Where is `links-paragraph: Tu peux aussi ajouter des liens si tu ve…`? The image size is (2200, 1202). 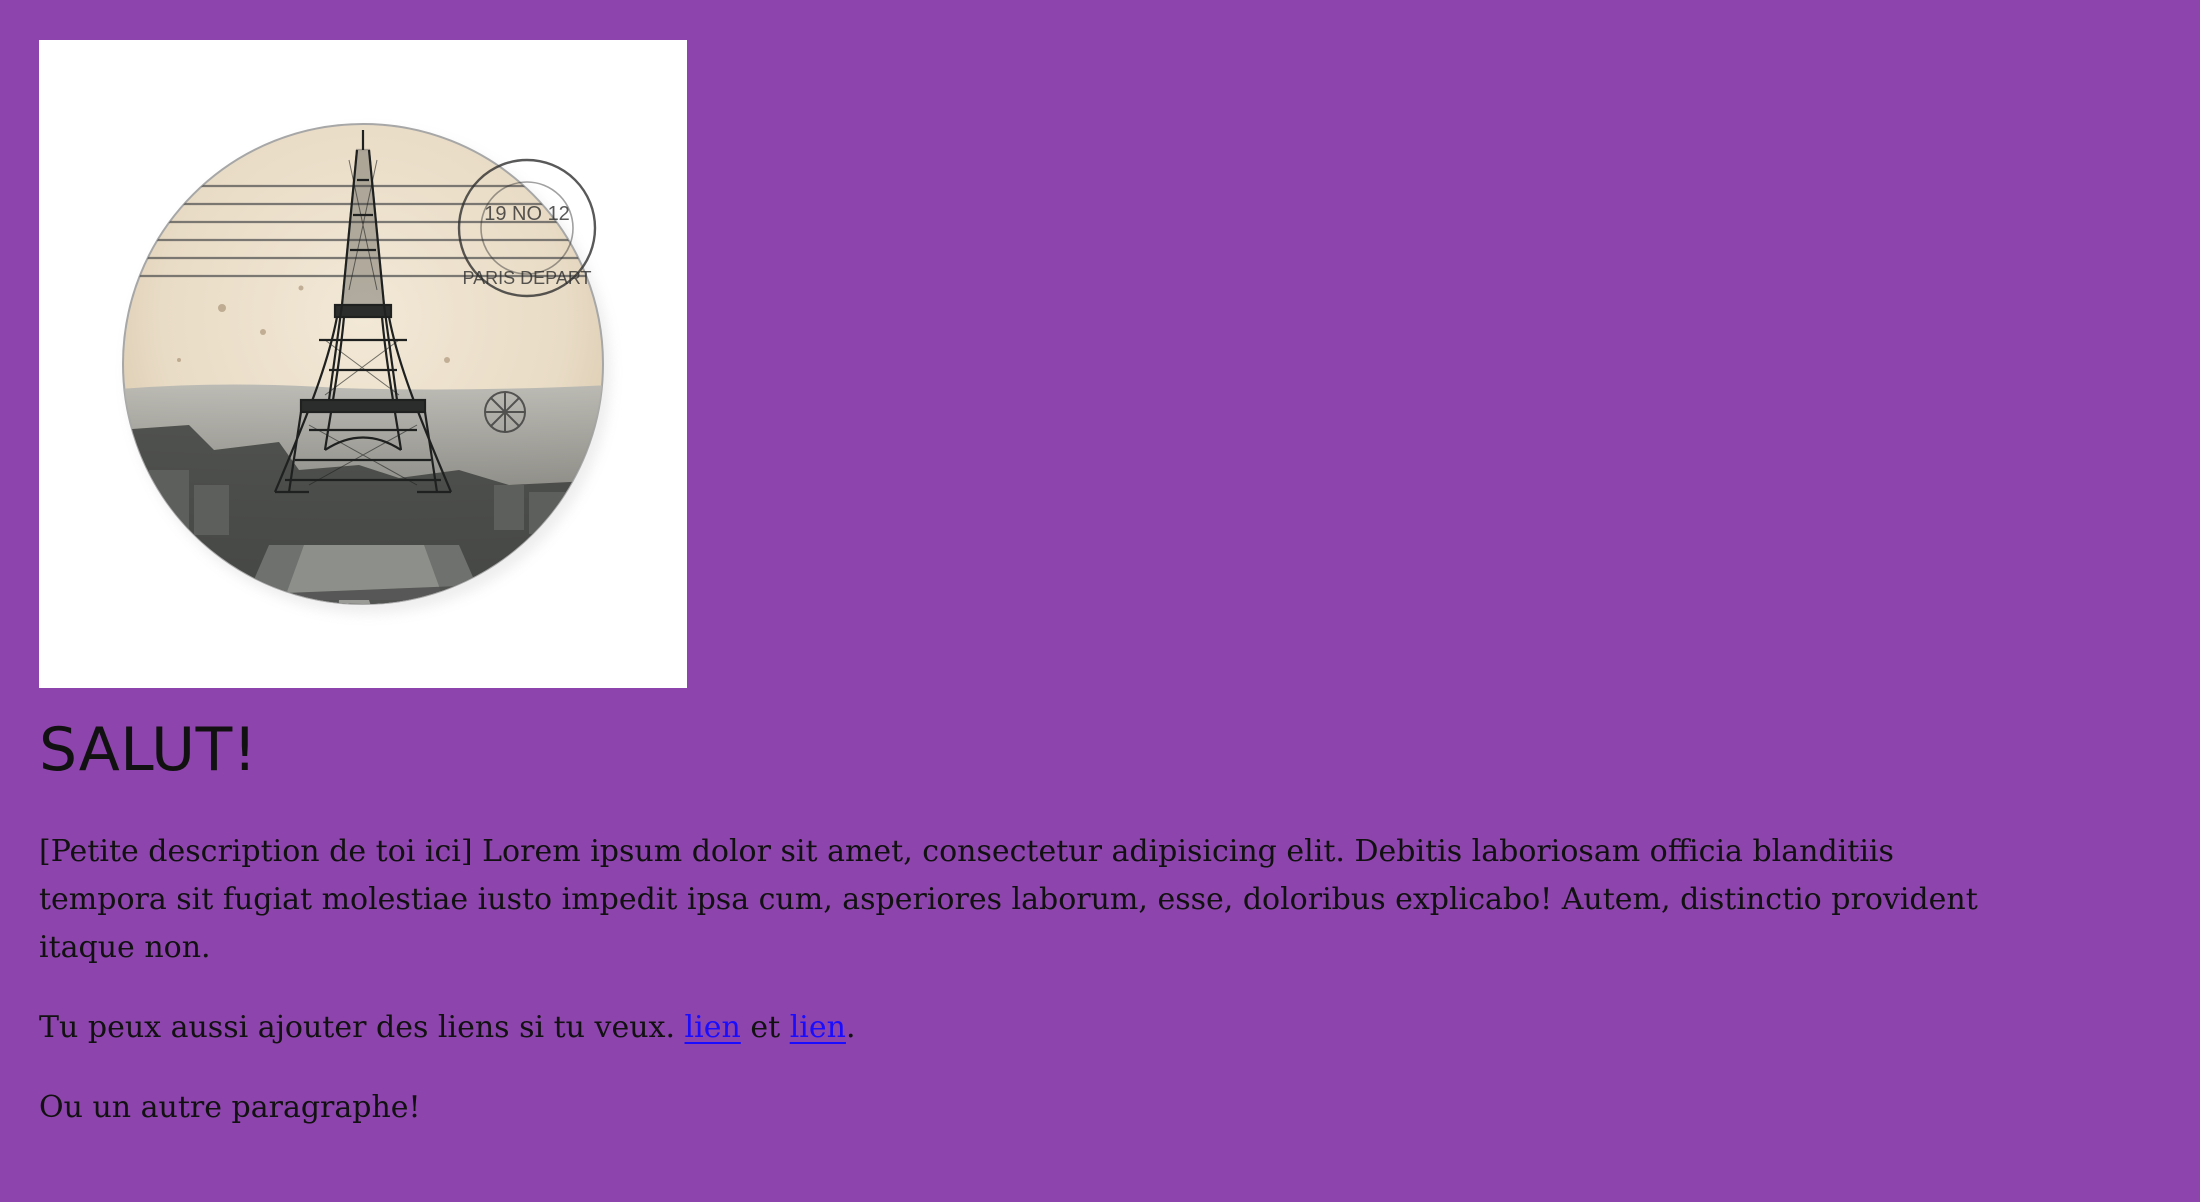 links-paragraph: Tu peux aussi ajouter des liens si tu ve… is located at coordinates (1029, 1028).